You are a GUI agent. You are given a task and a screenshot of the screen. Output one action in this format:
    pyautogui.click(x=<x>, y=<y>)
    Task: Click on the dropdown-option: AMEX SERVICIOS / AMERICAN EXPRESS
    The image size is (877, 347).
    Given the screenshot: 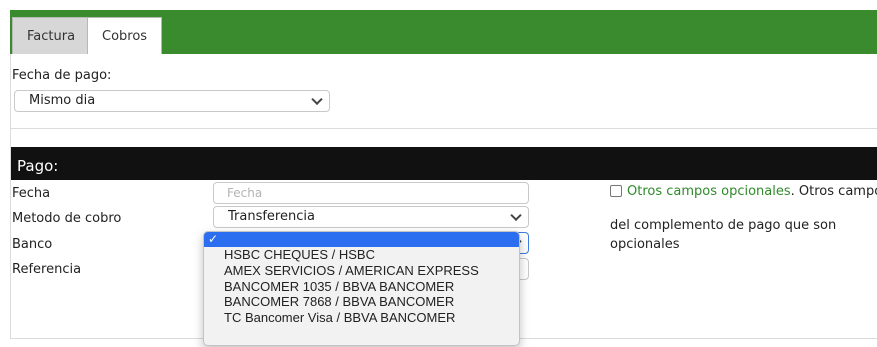 What is the action you would take?
    pyautogui.click(x=361, y=271)
    